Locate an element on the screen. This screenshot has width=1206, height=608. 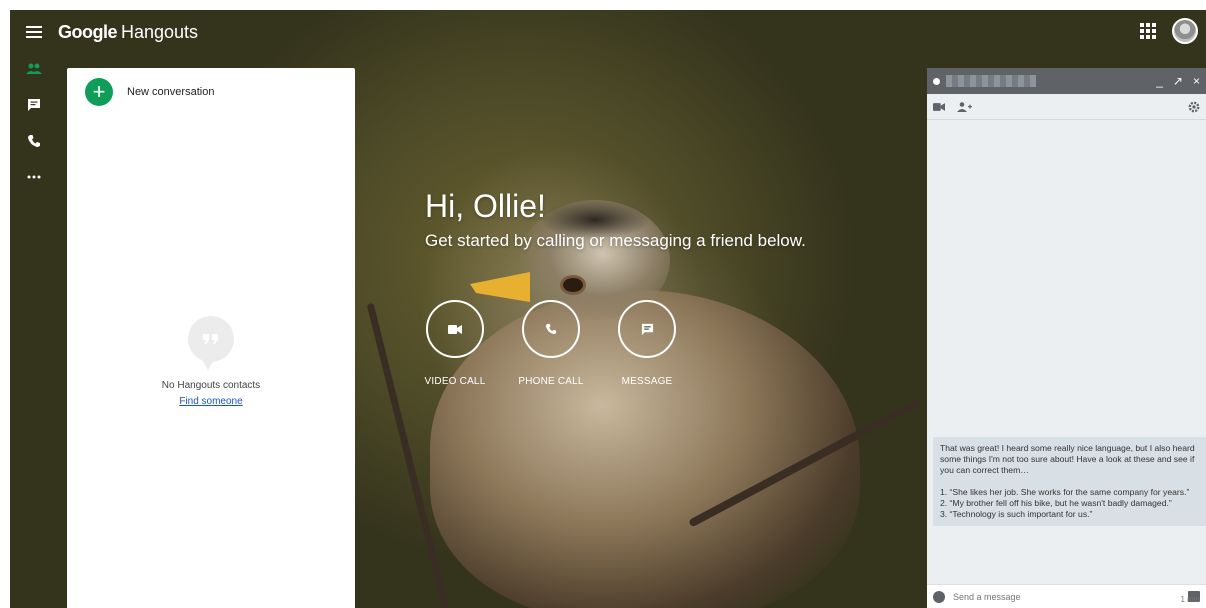
plus-icon: + is located at coordinates (99, 92).